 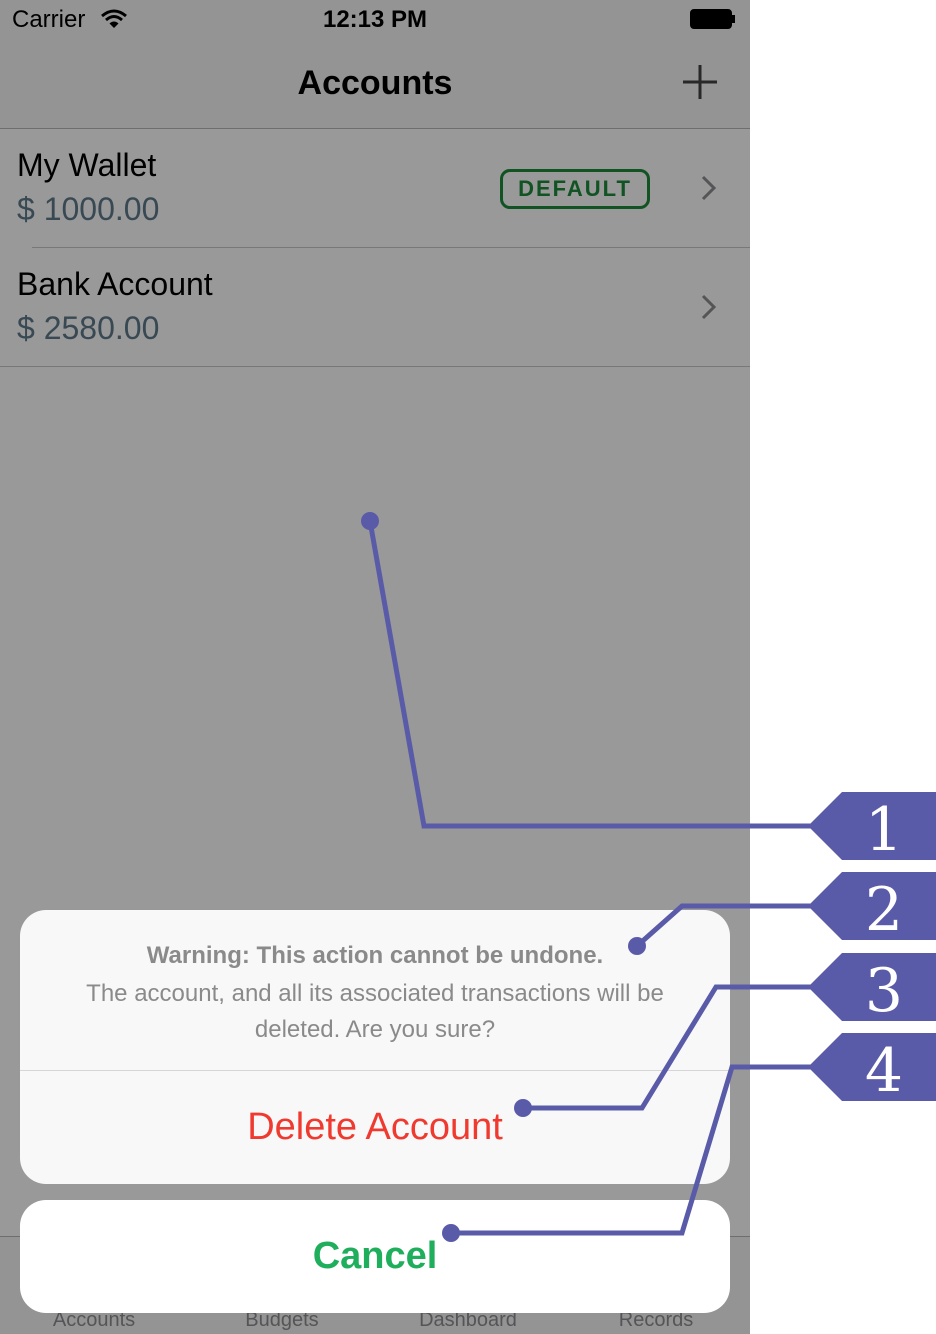 I want to click on callout-2: 2, so click(x=782, y=913).